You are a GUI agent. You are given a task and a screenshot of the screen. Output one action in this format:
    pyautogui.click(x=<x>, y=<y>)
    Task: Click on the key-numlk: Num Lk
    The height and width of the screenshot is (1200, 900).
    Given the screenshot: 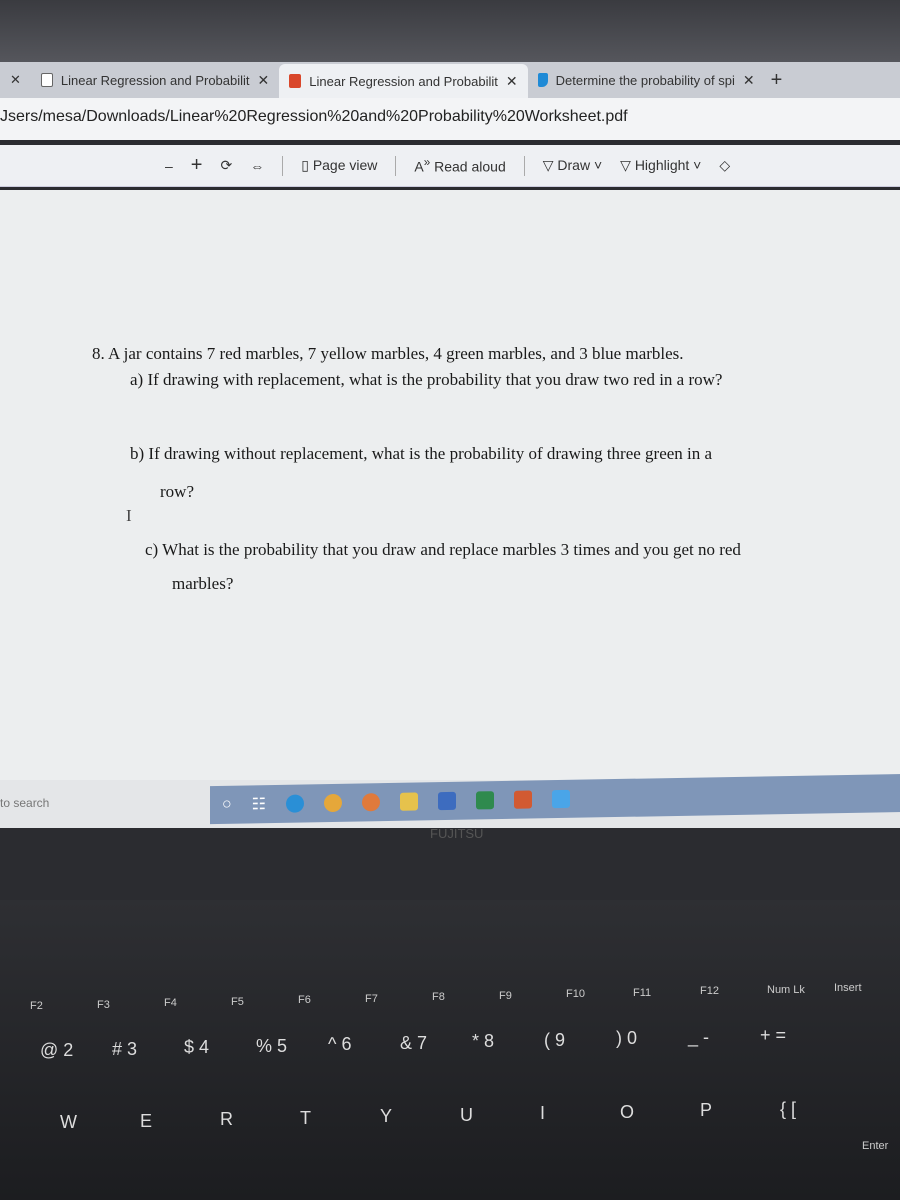 What is the action you would take?
    pyautogui.click(x=786, y=990)
    